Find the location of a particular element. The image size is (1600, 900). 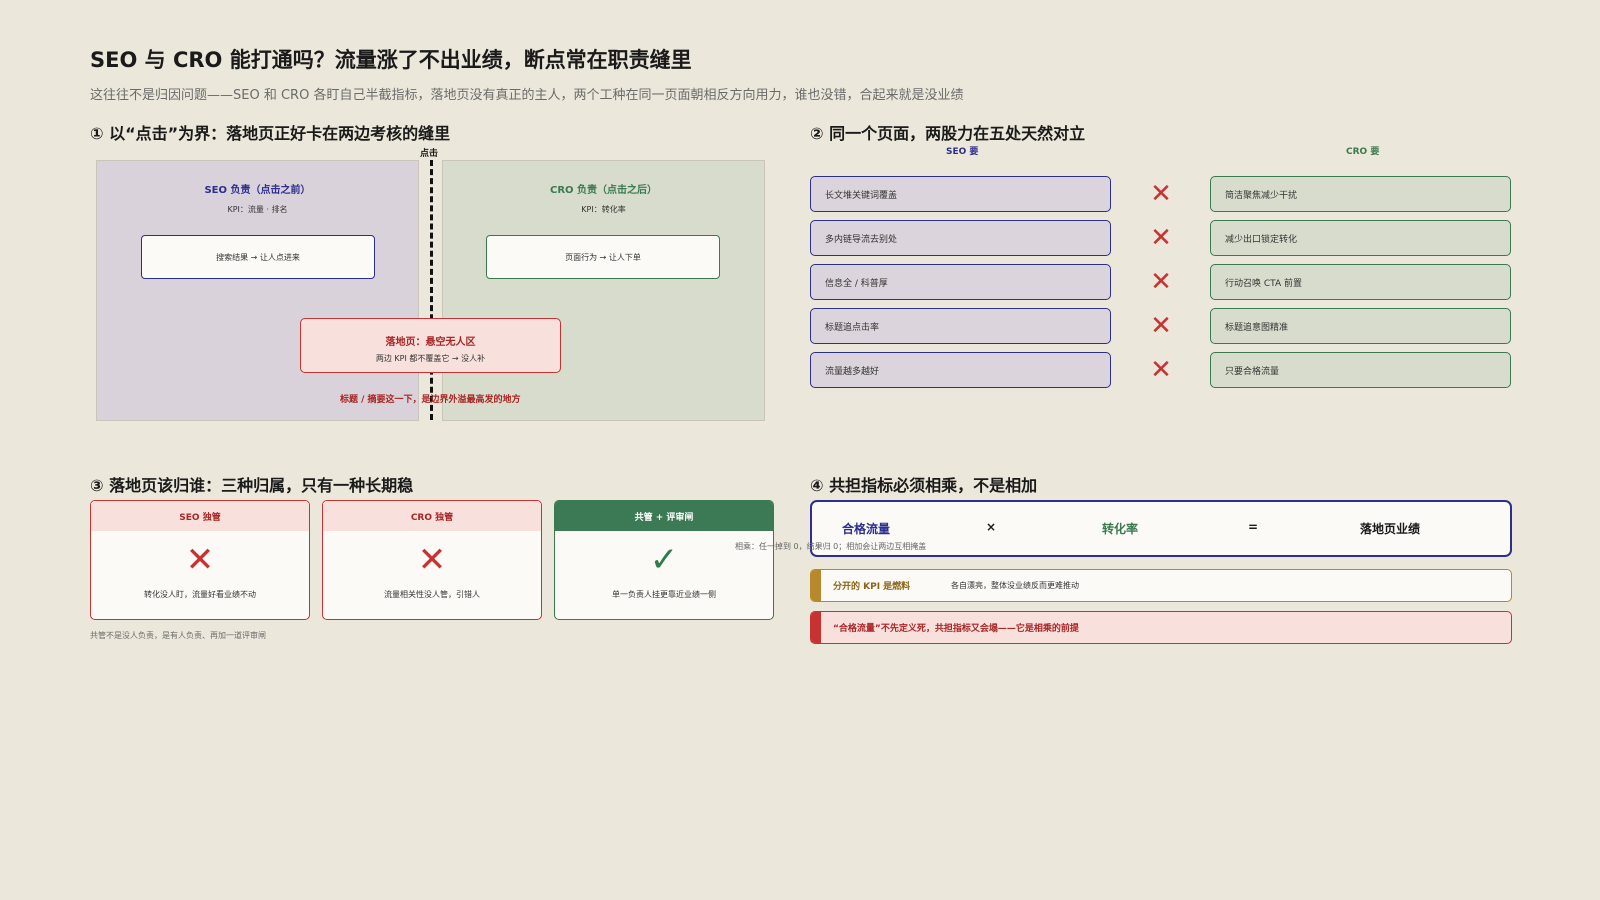

ownership-card-seo: SEO 独管 ✕ 转化没人盯，流量好看业绩不动 is located at coordinates (200, 560).